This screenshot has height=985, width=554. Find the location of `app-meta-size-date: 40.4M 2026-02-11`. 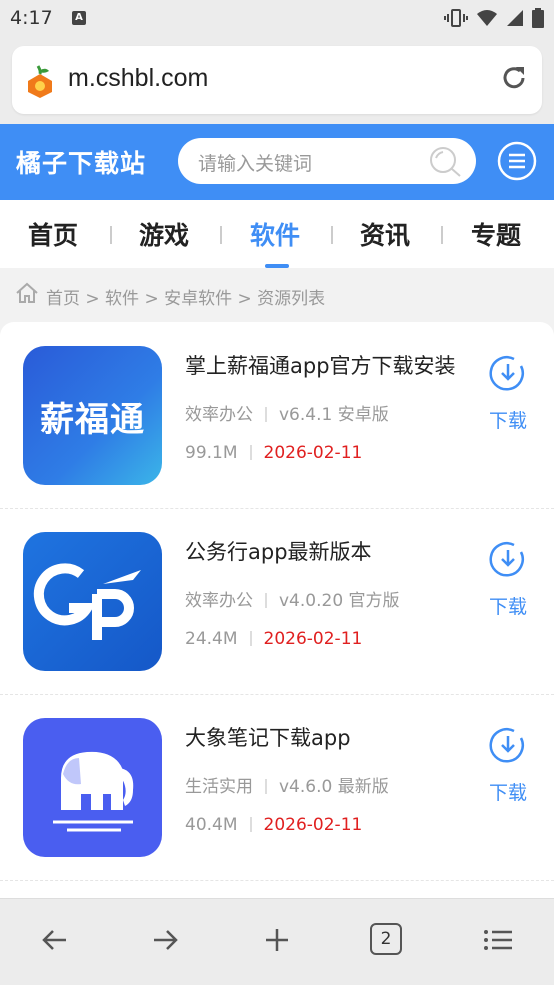

app-meta-size-date: 40.4M 2026-02-11 is located at coordinates (273, 825).